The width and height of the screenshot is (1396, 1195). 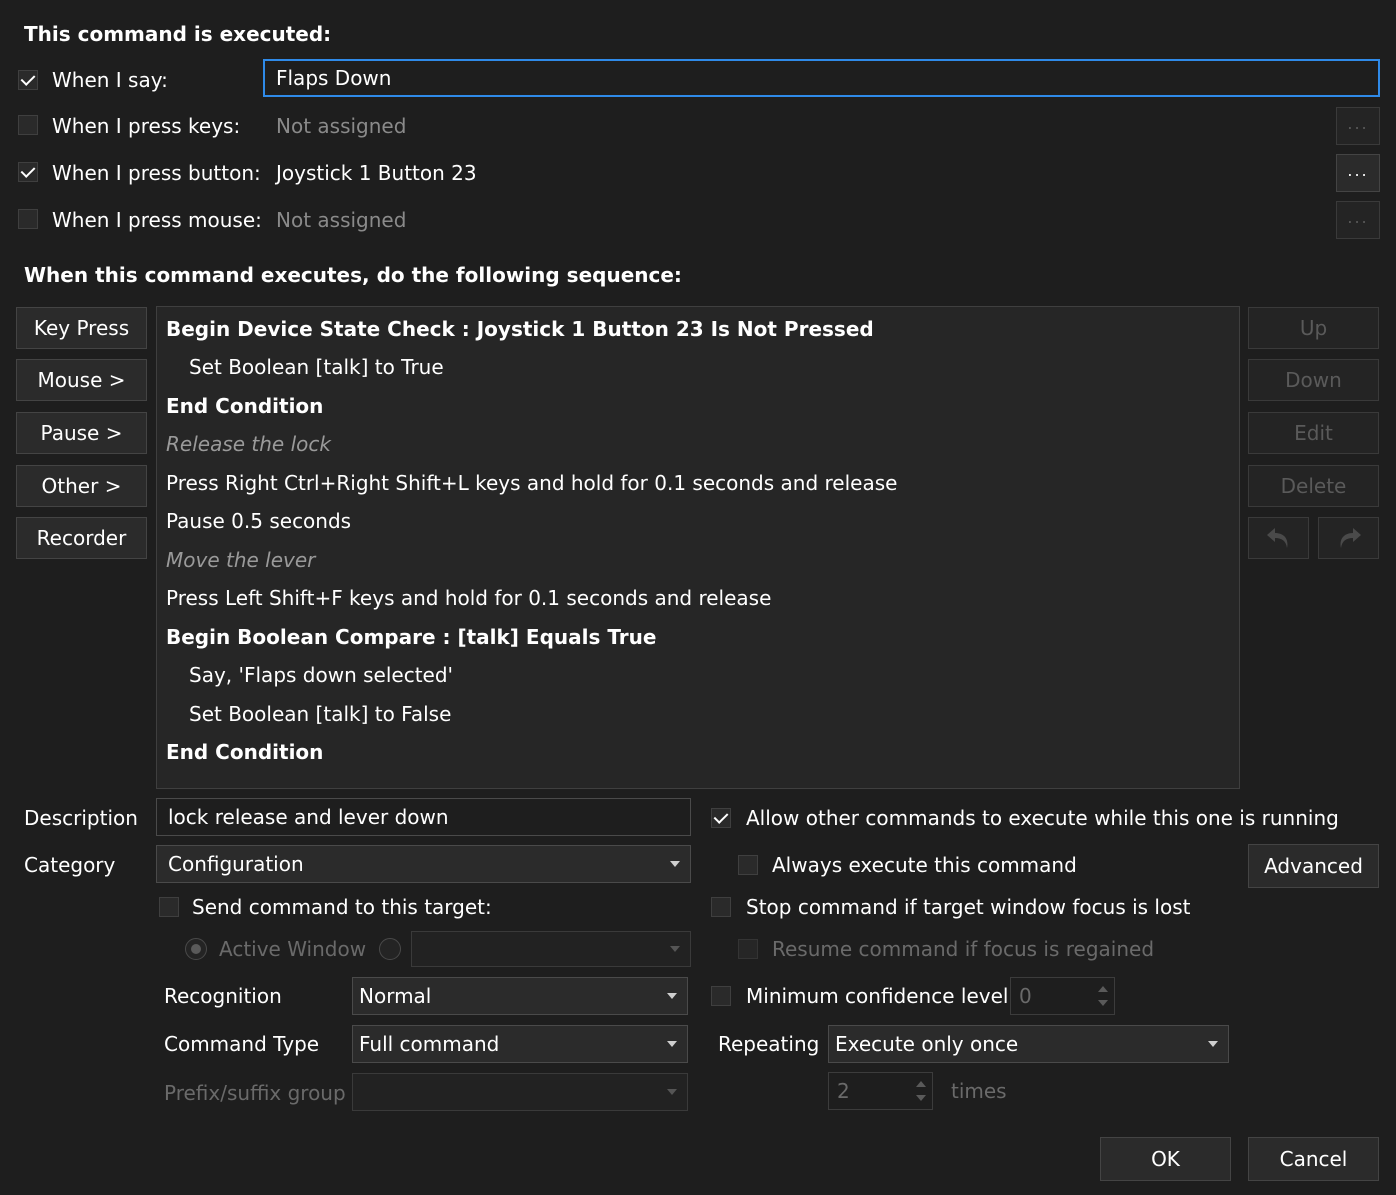 What do you see at coordinates (551, 949) in the screenshot?
I see `target-window-dropdown` at bounding box center [551, 949].